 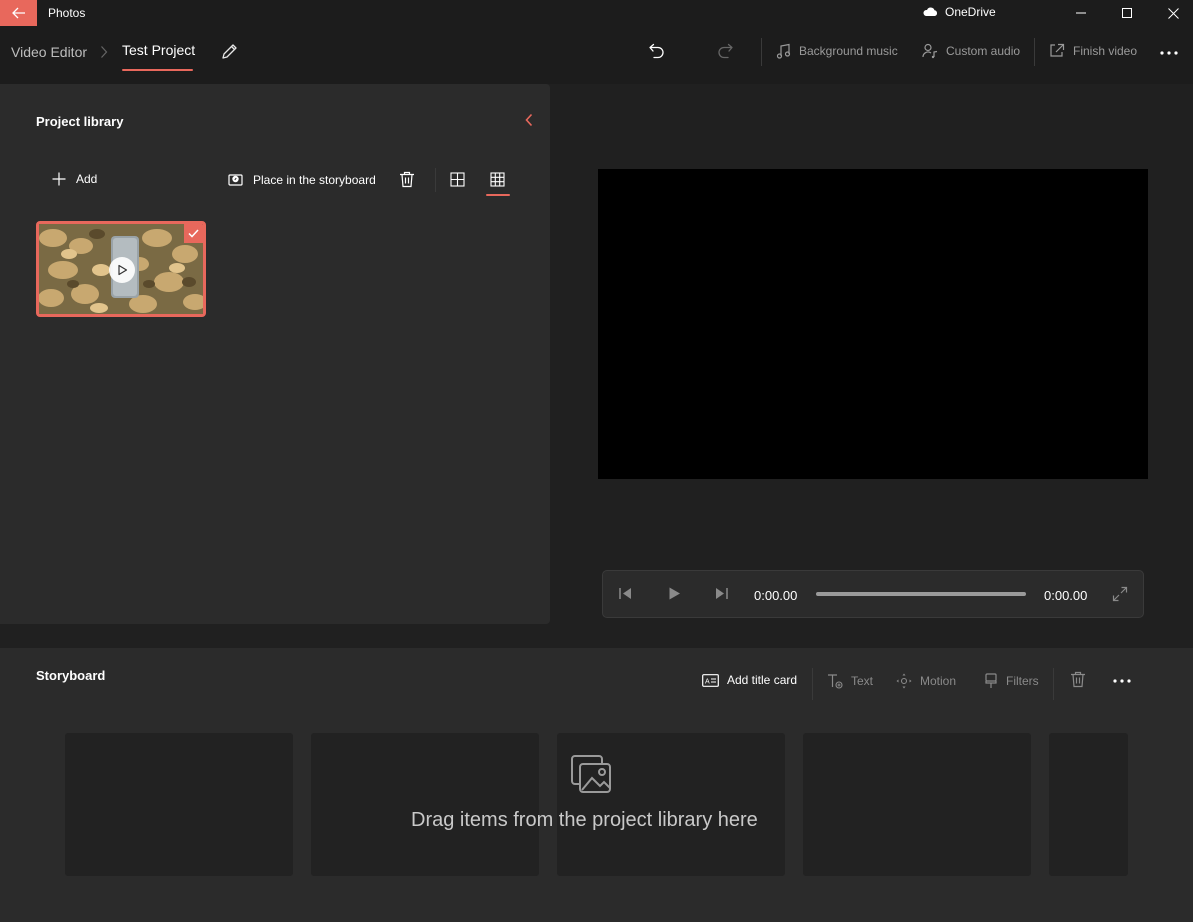 What do you see at coordinates (592, 775) in the screenshot?
I see `photos-stack-icon` at bounding box center [592, 775].